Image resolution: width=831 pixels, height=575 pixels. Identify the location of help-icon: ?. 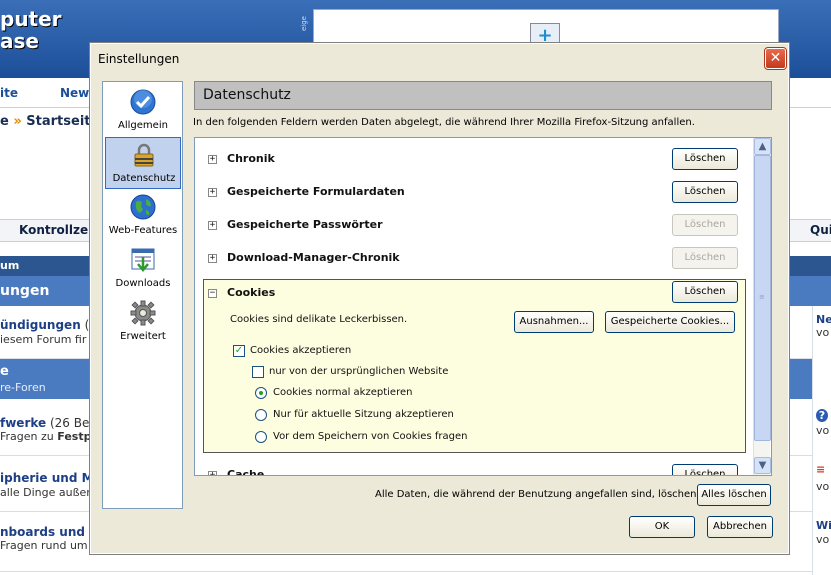
(822, 415).